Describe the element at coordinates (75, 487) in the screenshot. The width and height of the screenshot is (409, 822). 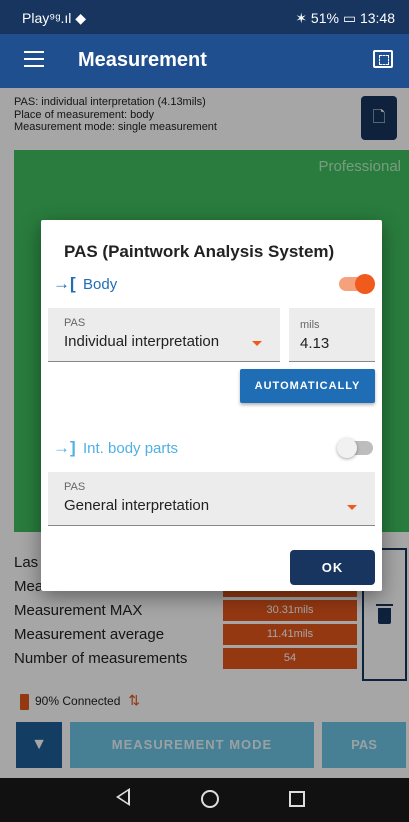
I see `int-parts-pas-caption: PAS` at that location.